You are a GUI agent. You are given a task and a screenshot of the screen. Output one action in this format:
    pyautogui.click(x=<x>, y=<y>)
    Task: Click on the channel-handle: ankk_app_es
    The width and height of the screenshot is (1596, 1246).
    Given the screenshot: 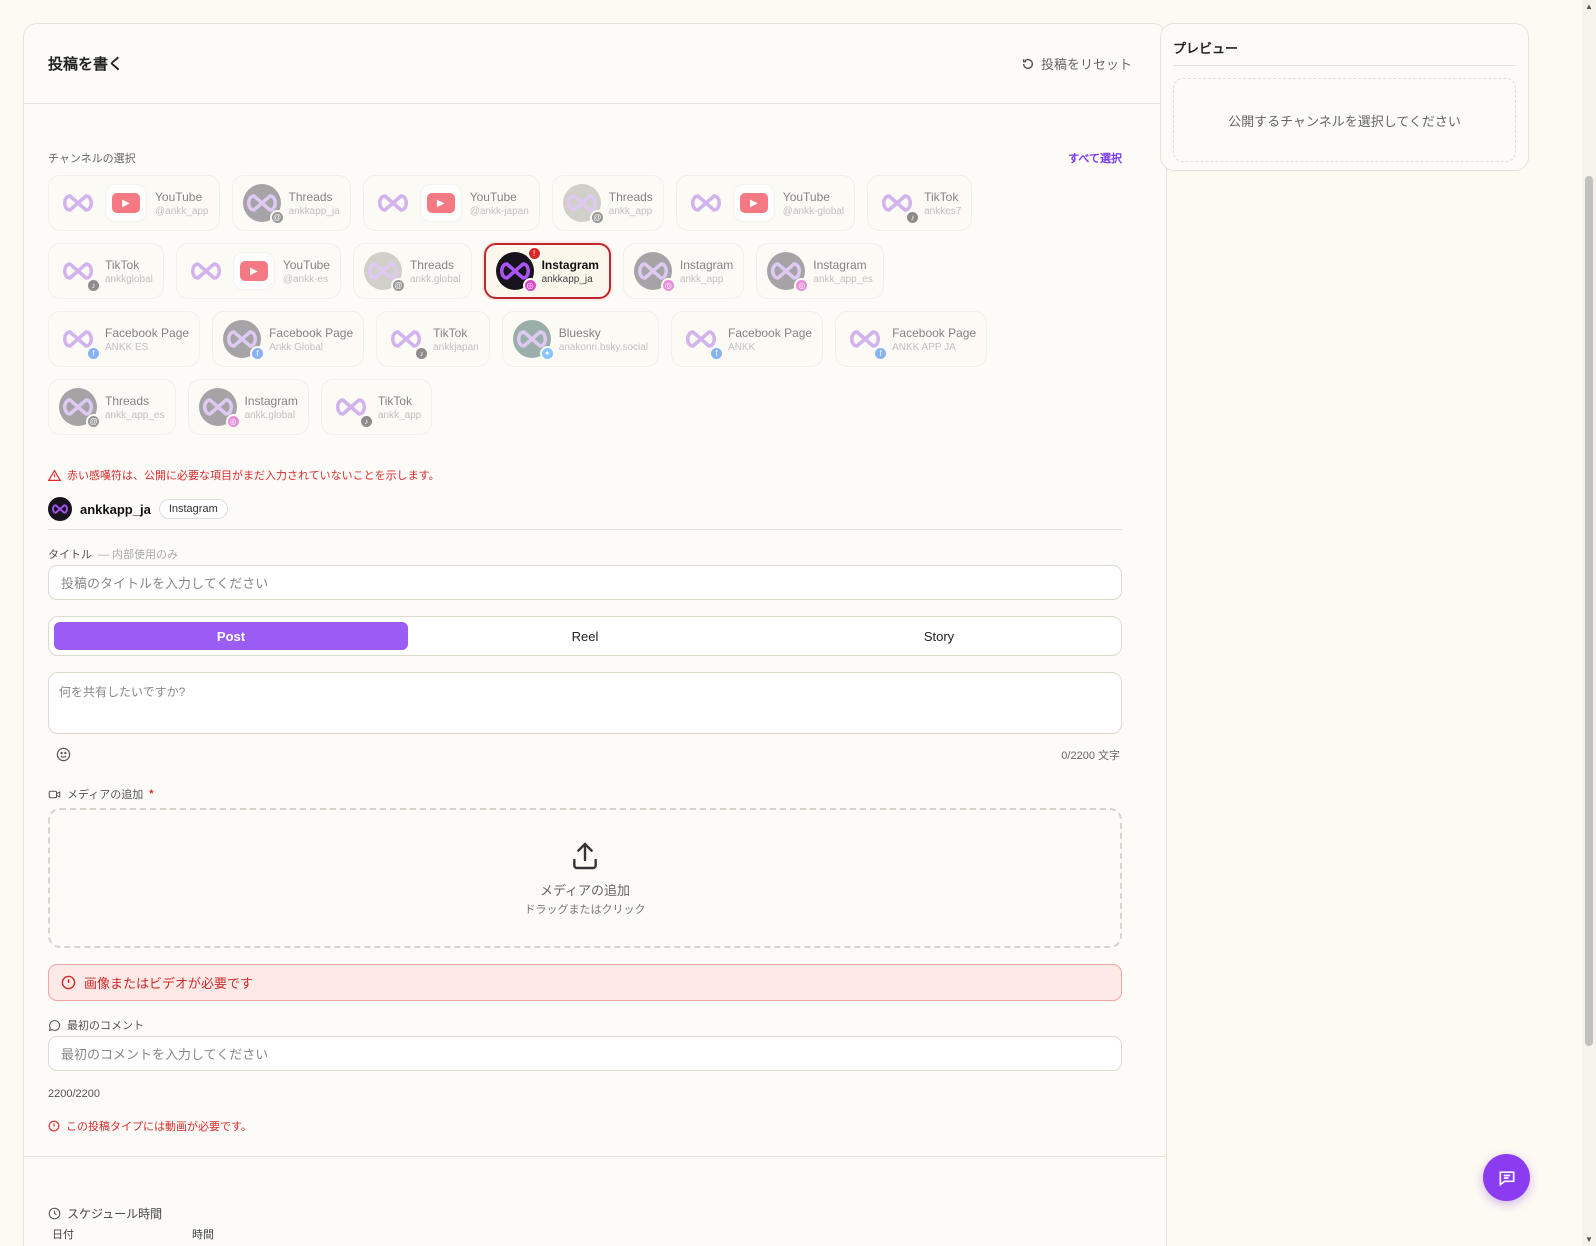 What is the action you would take?
    pyautogui.click(x=135, y=415)
    